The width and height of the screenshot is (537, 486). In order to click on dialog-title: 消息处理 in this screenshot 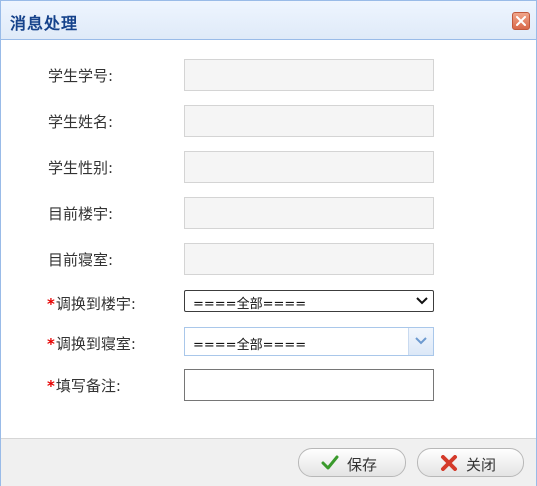, I will do `click(44, 23)`.